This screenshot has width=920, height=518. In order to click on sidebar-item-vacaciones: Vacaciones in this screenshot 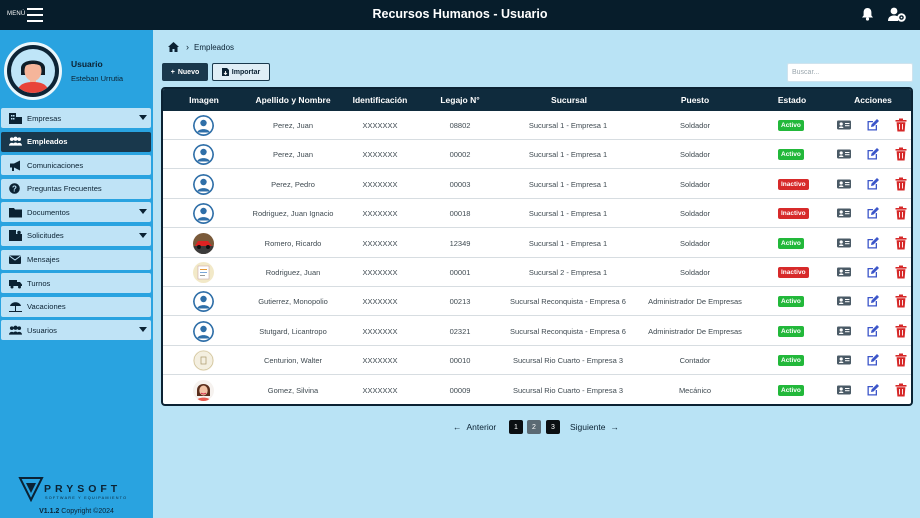, I will do `click(76, 306)`.